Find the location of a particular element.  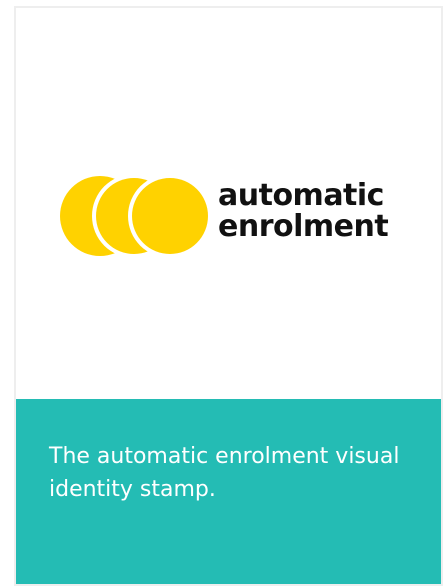

logo-circle-front-fill is located at coordinates (170, 216).